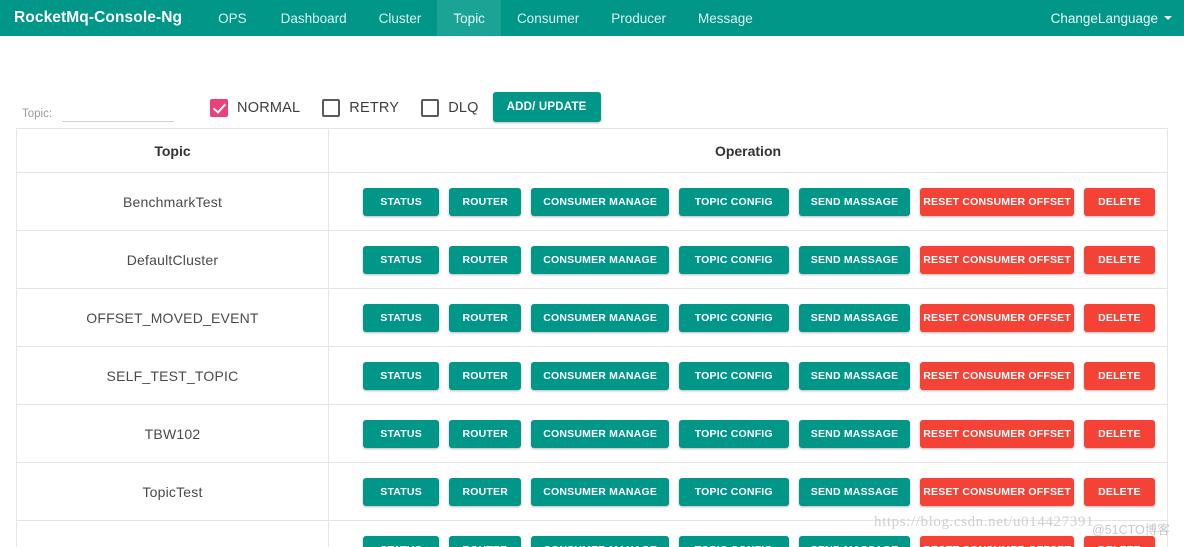 The height and width of the screenshot is (547, 1184). What do you see at coordinates (172, 317) in the screenshot?
I see `topic-name-cell: OFFSET_MOVED_EVENT` at bounding box center [172, 317].